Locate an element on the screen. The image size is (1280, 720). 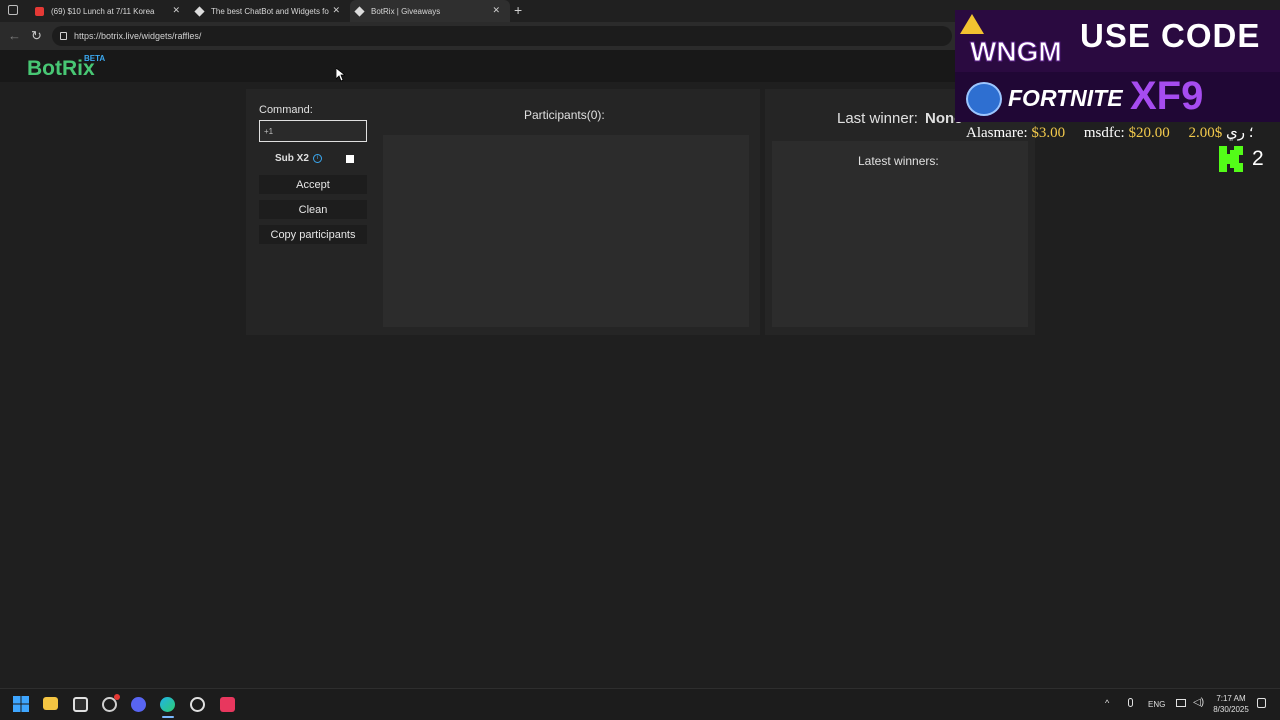
system-clock: 7:17 AM 8/30/2025 is located at coordinates (1231, 704).